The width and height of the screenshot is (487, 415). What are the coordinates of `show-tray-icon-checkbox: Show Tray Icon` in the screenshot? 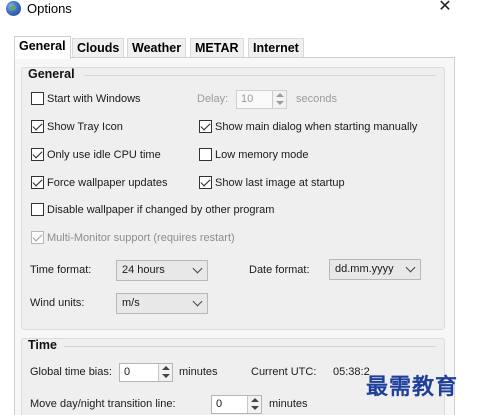 It's located at (77, 126).